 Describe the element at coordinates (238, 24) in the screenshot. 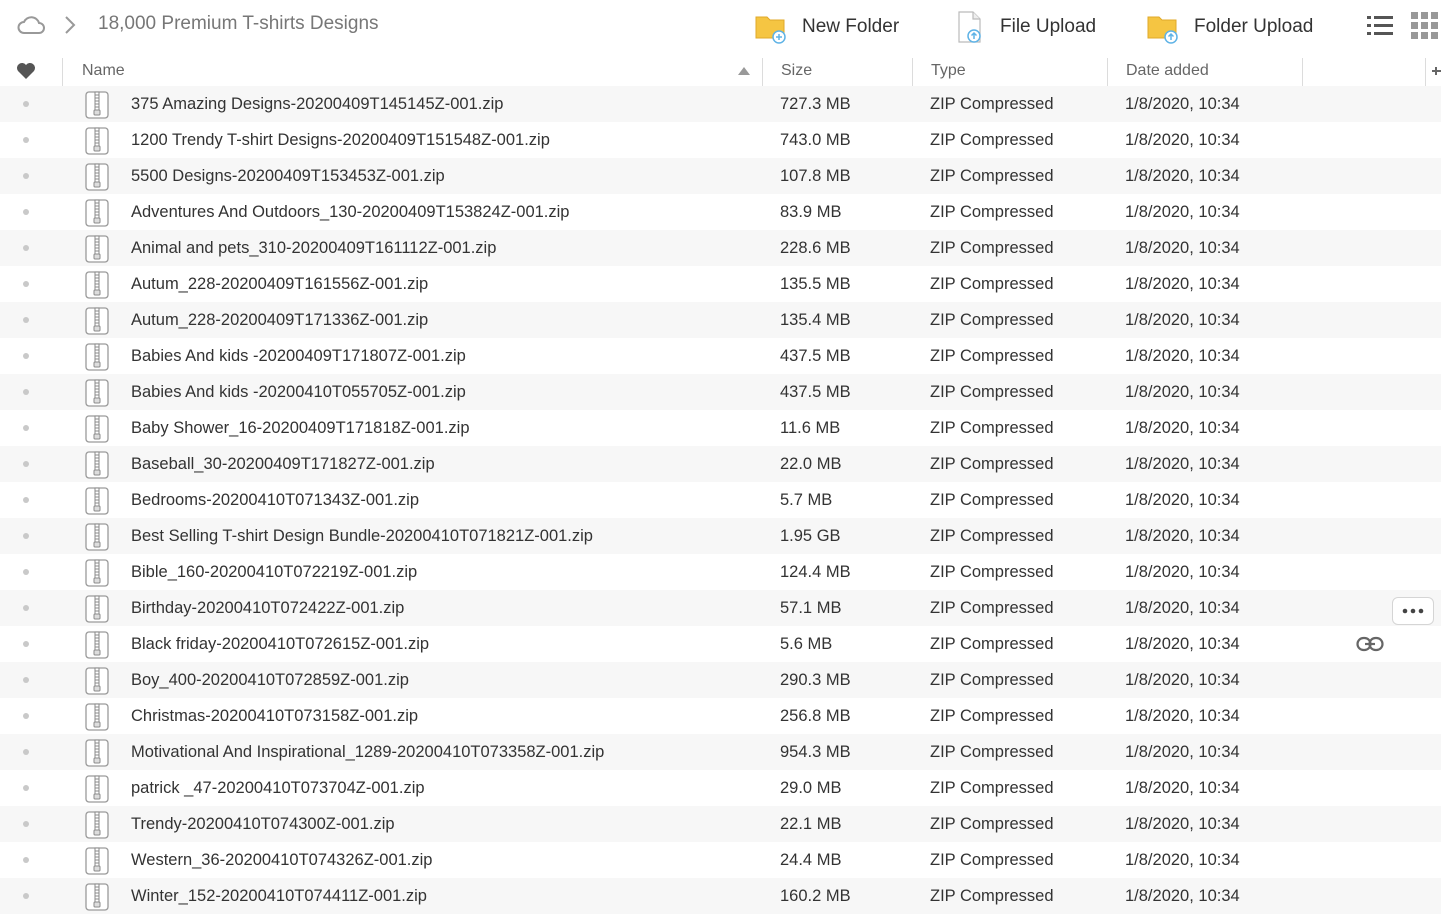

I see `breadcrumb-current-folder: 18,000 Premium T-shirts Designs` at that location.